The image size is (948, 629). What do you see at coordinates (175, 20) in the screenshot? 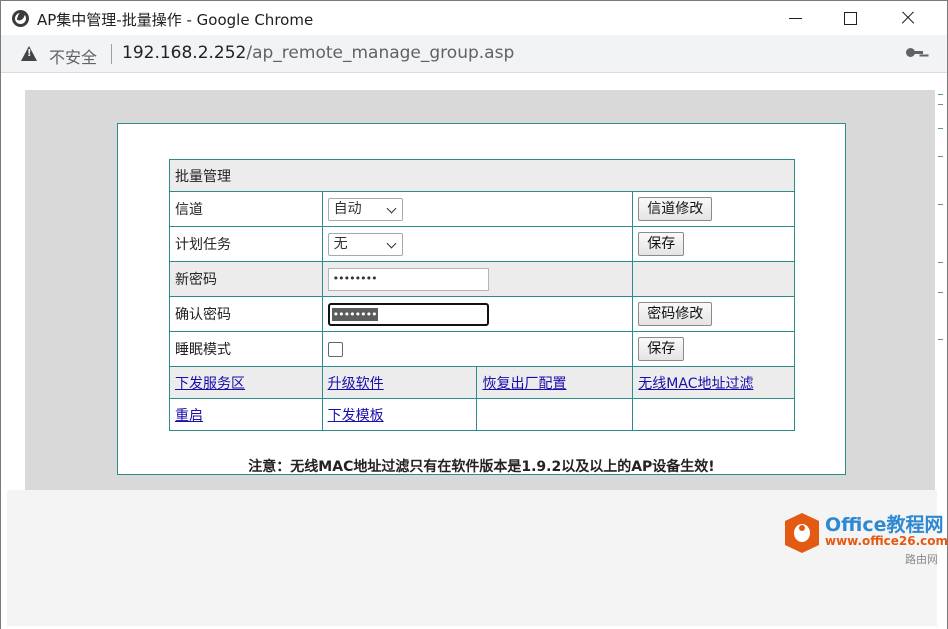
I see `window-title: AP集中管理-批量操作 - Google Chrome` at bounding box center [175, 20].